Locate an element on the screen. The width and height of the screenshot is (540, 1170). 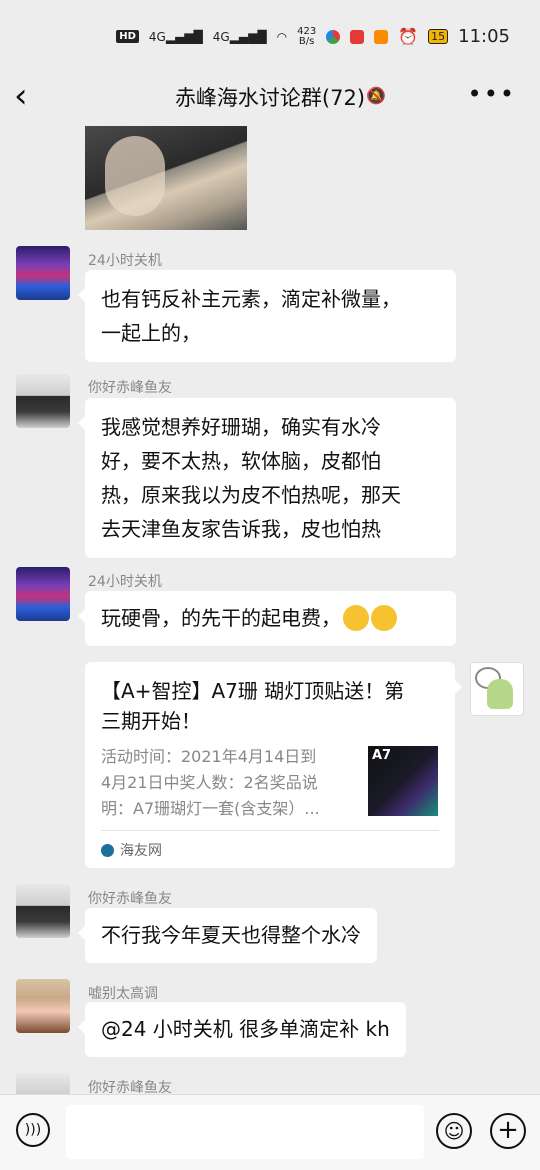
card-thumb-label: A7 is located at coordinates (382, 755).